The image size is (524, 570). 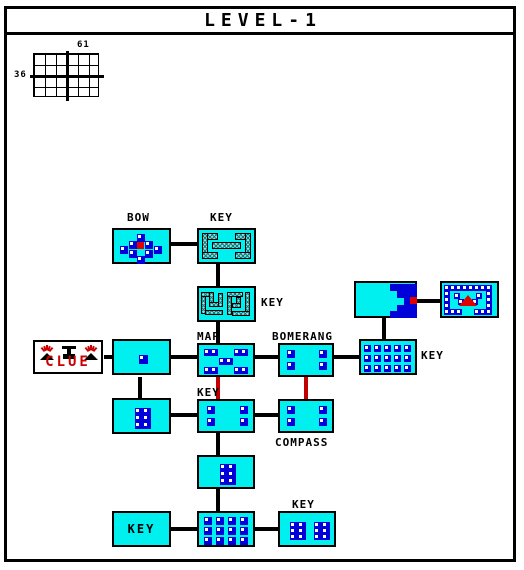 I want to click on corridor-bossapproach-boss, so click(x=429, y=301).